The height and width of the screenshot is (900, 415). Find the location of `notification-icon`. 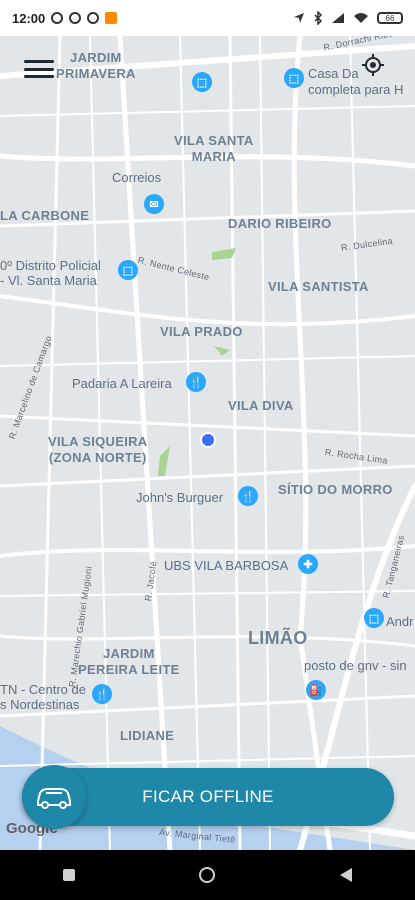

notification-icon is located at coordinates (57, 18).